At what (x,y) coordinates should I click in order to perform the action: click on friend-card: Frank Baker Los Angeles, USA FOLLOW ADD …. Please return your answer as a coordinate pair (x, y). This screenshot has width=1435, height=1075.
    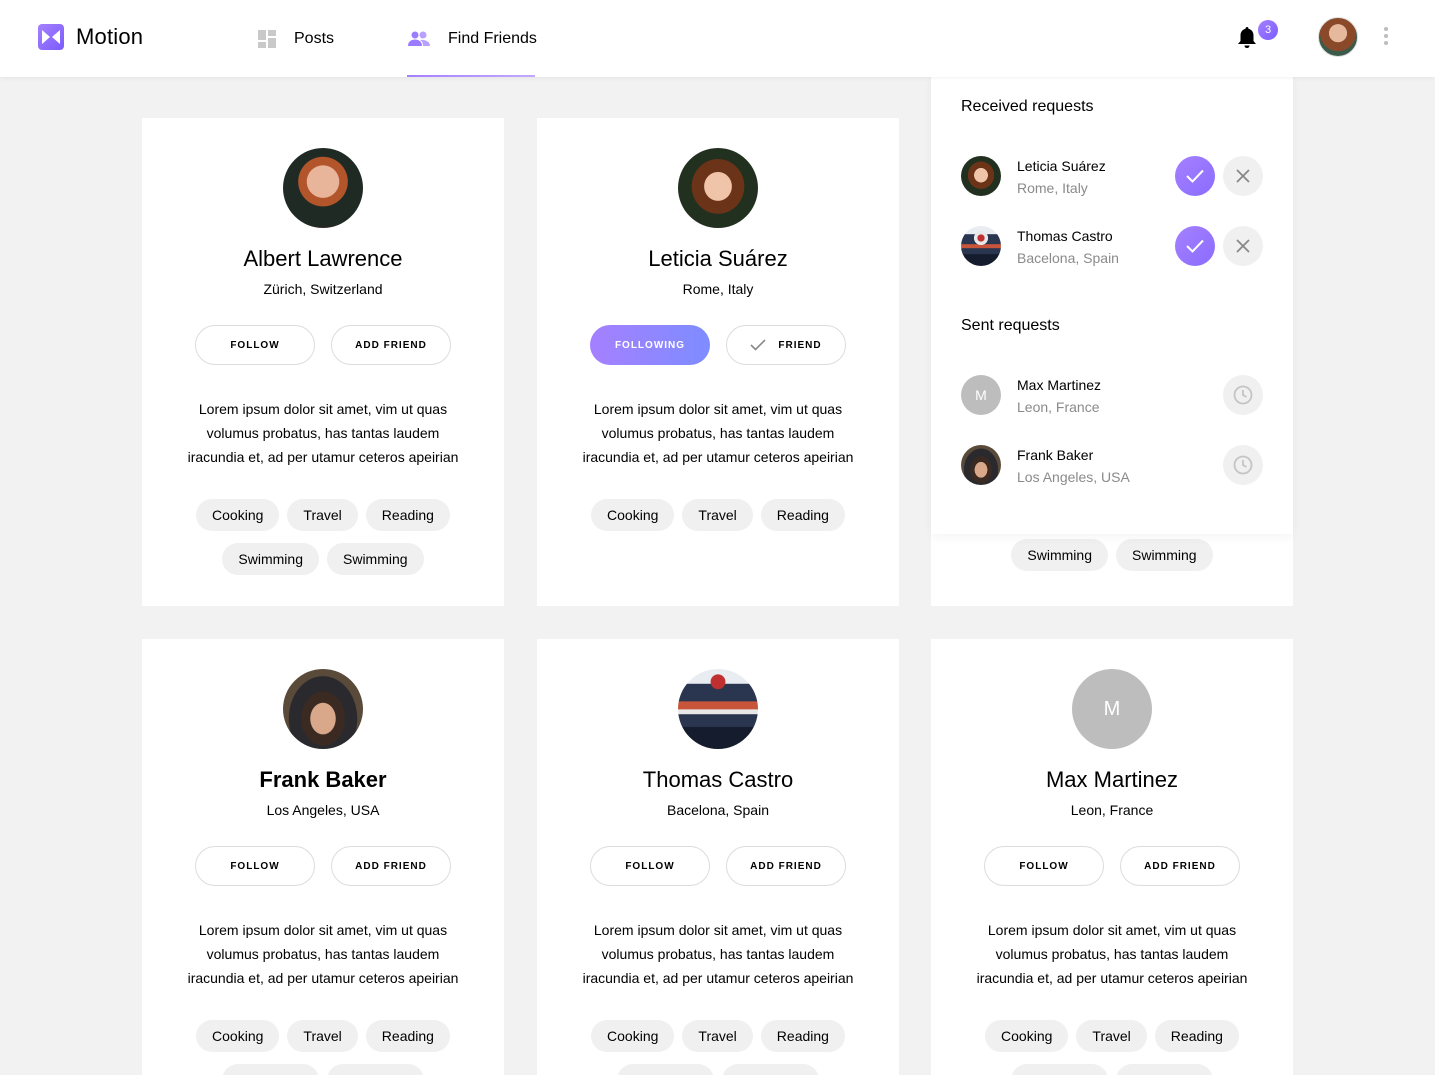
    Looking at the image, I should click on (323, 857).